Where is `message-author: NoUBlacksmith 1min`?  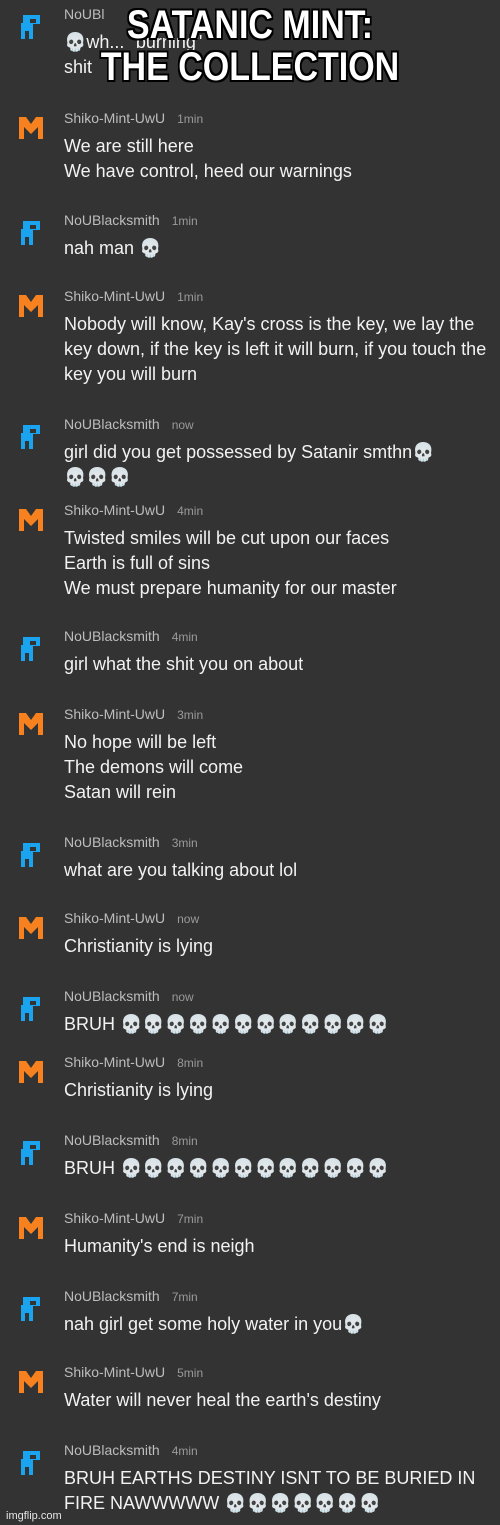
message-author: NoUBlacksmith 1min is located at coordinates (131, 220).